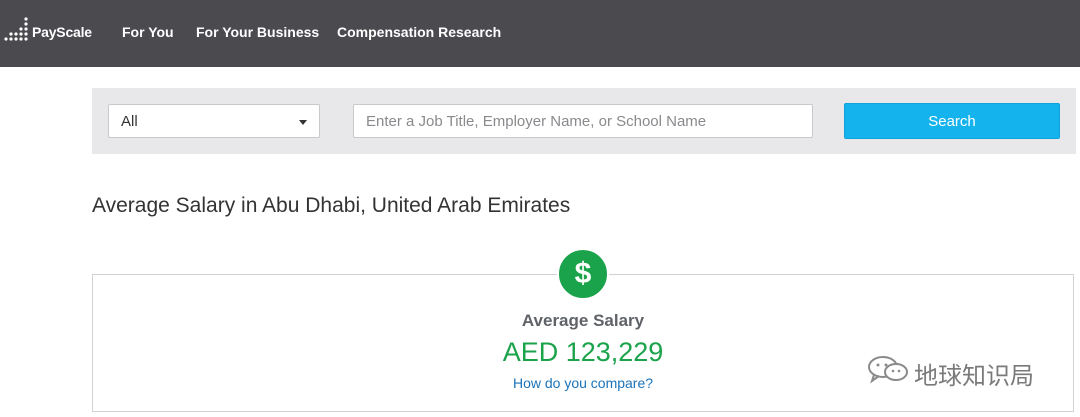 Image resolution: width=1080 pixels, height=417 pixels. I want to click on nav-for-your-business: For Your Business, so click(257, 32).